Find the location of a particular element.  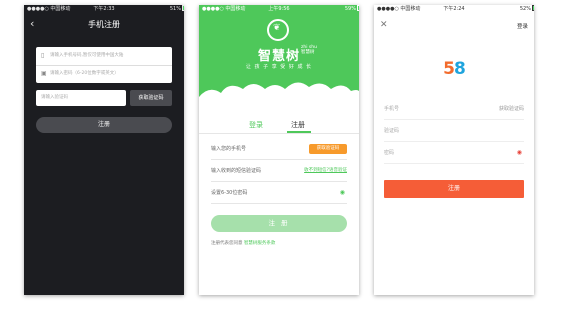

active-tab-indicator is located at coordinates (299, 132).